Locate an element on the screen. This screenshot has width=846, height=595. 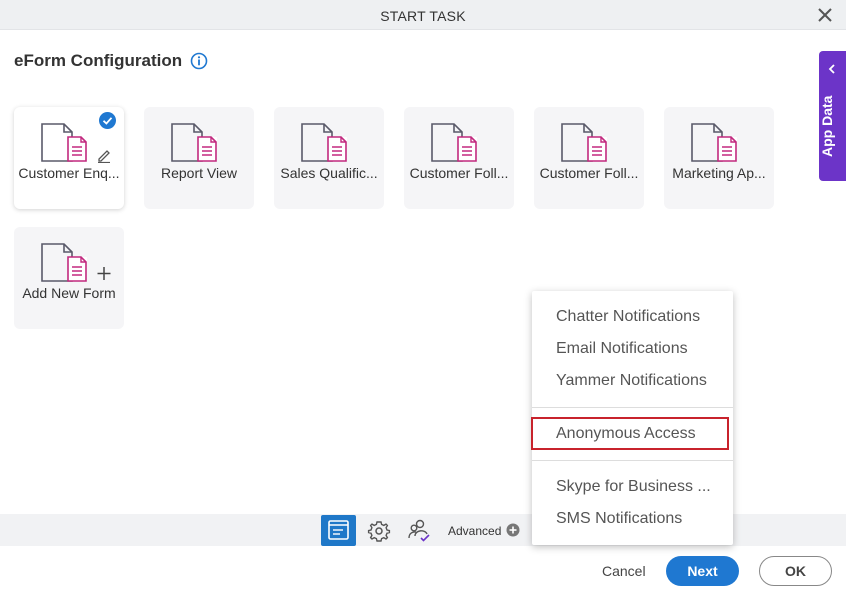
app-data-panel-toggle: App Data is located at coordinates (832, 116).